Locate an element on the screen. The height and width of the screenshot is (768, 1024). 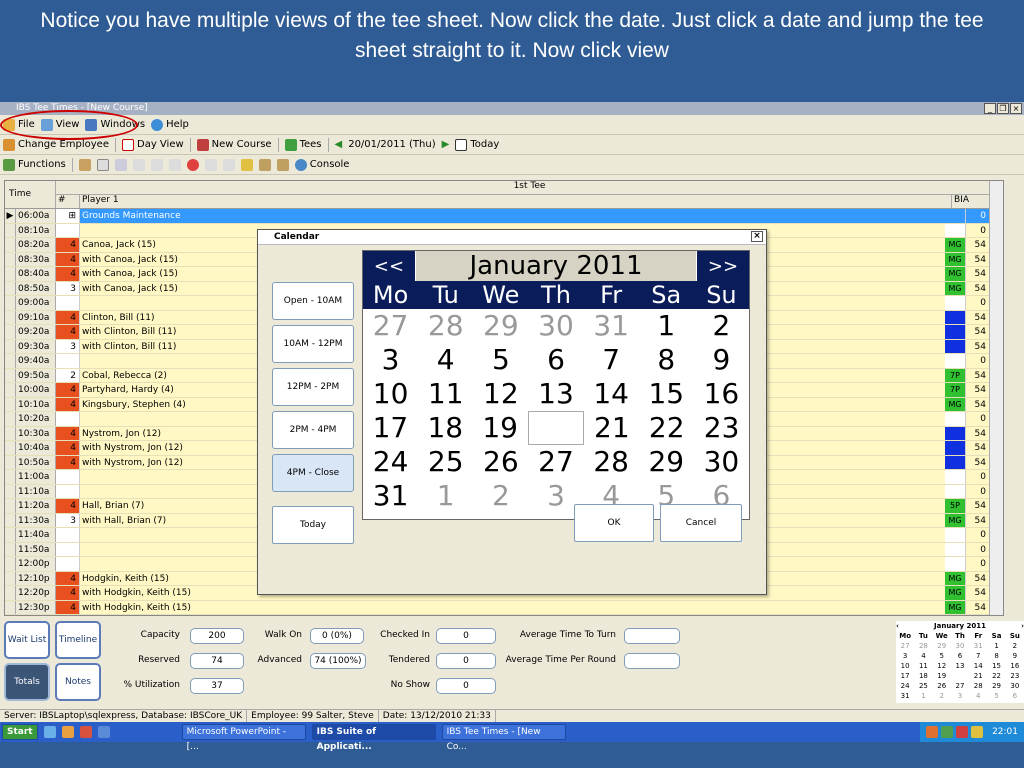
table-row: ▶ 06:00a ⊞ Grounds Maintenance 0 is located at coordinates (504, 216).